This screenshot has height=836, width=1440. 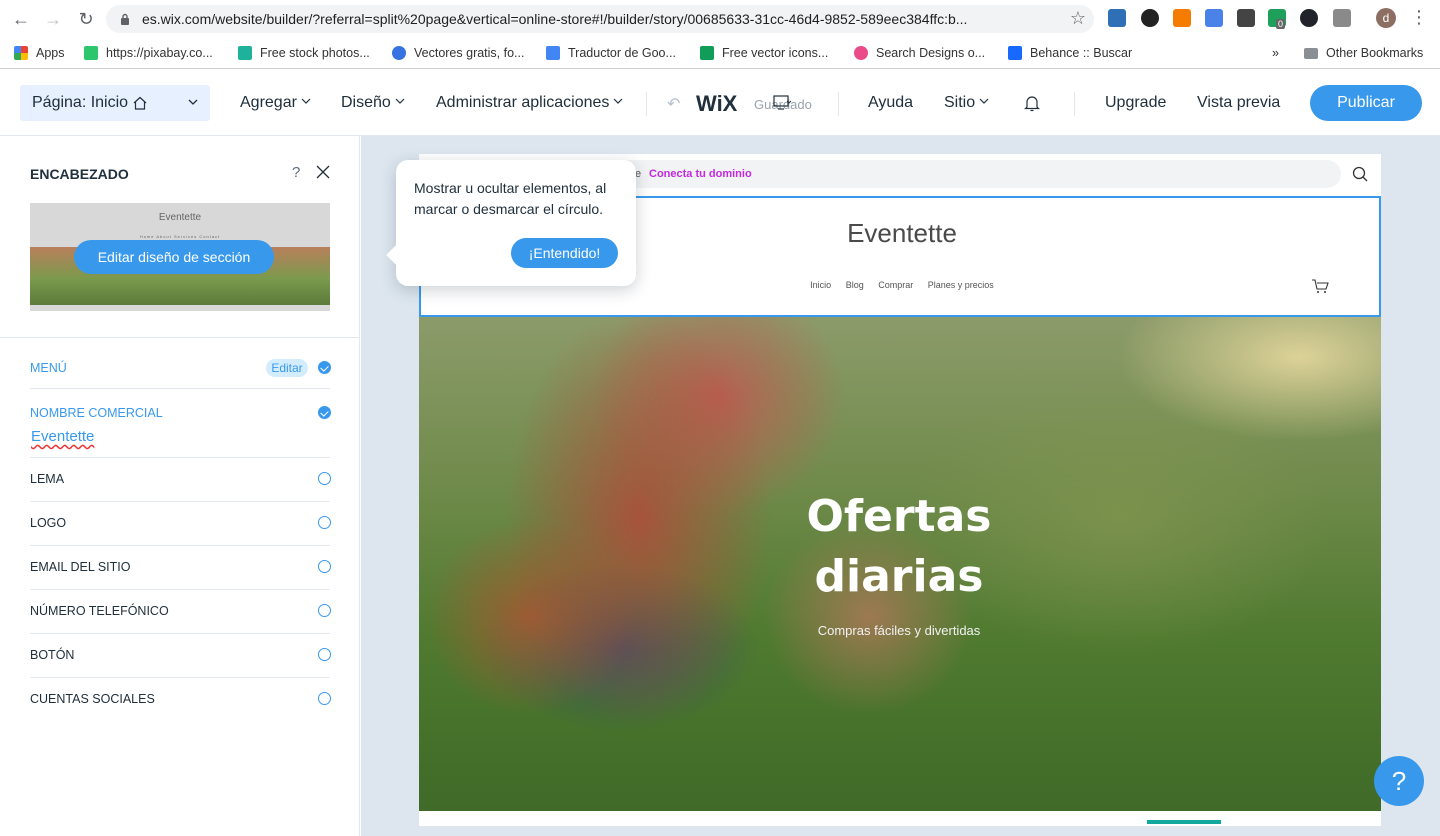 I want to click on wix-logo: WiX, so click(x=717, y=103).